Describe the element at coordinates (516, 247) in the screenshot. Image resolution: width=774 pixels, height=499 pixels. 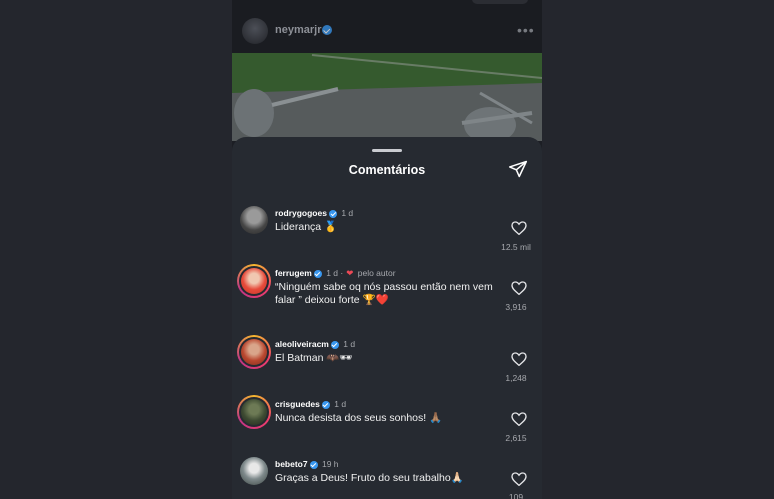
I see `like-count: 12.5 mil` at that location.